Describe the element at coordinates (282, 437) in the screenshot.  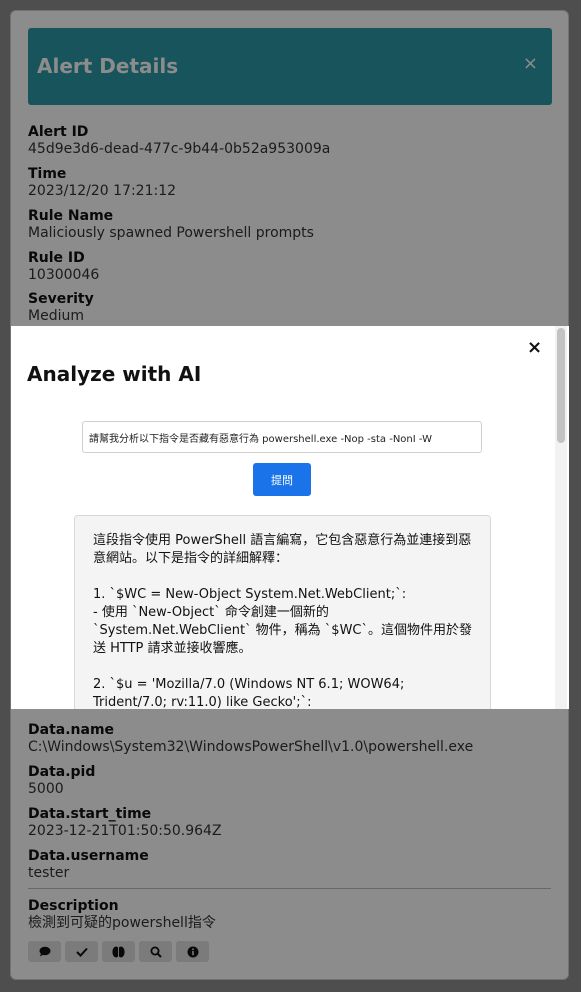
I see `prompt-input` at that location.